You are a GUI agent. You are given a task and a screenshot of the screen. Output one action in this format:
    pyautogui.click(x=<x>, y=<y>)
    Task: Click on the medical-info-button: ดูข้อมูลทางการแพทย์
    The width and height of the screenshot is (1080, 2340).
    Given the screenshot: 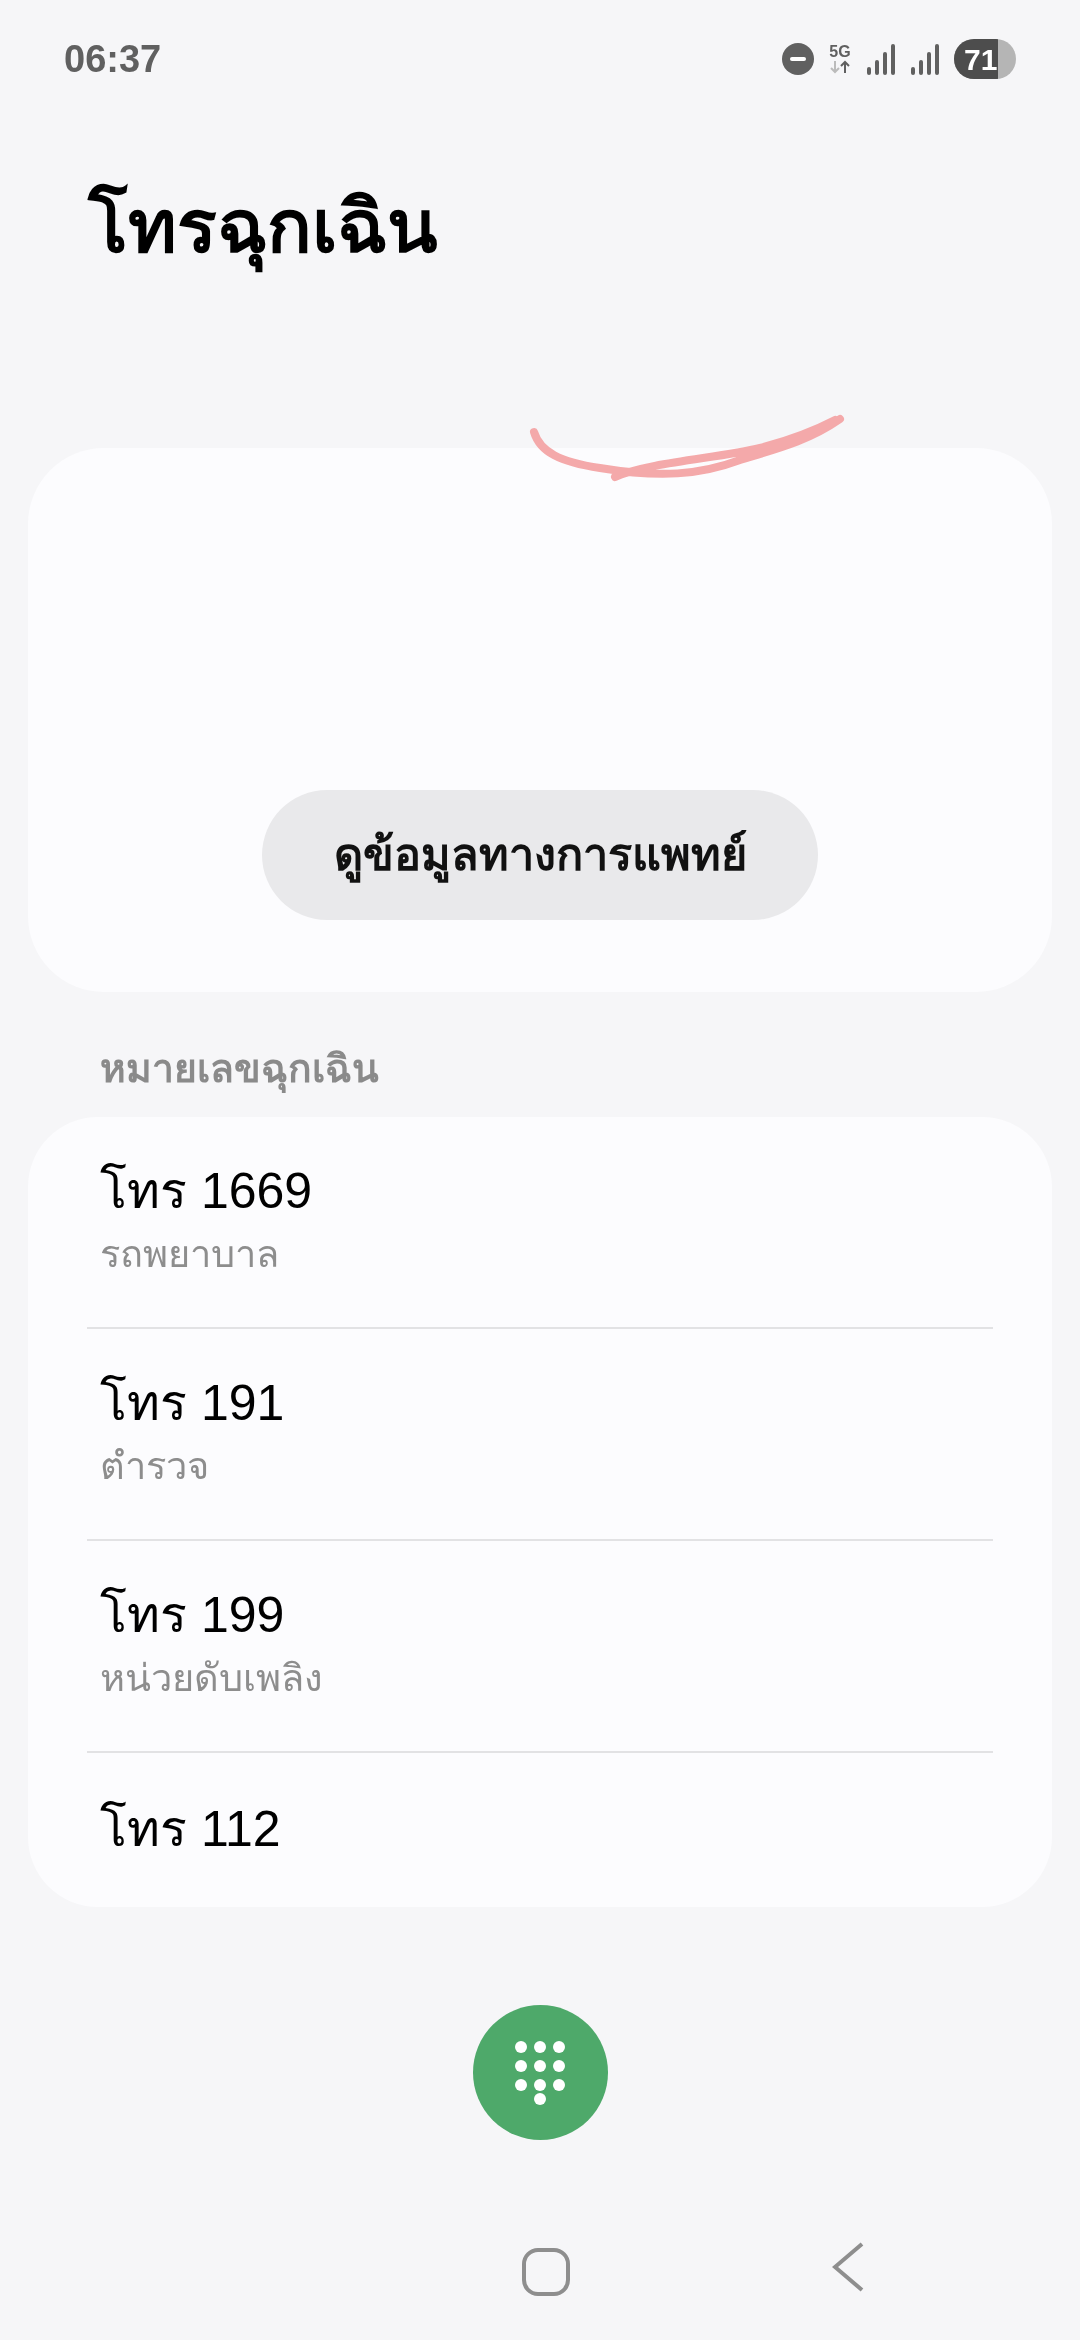 What is the action you would take?
    pyautogui.click(x=540, y=855)
    